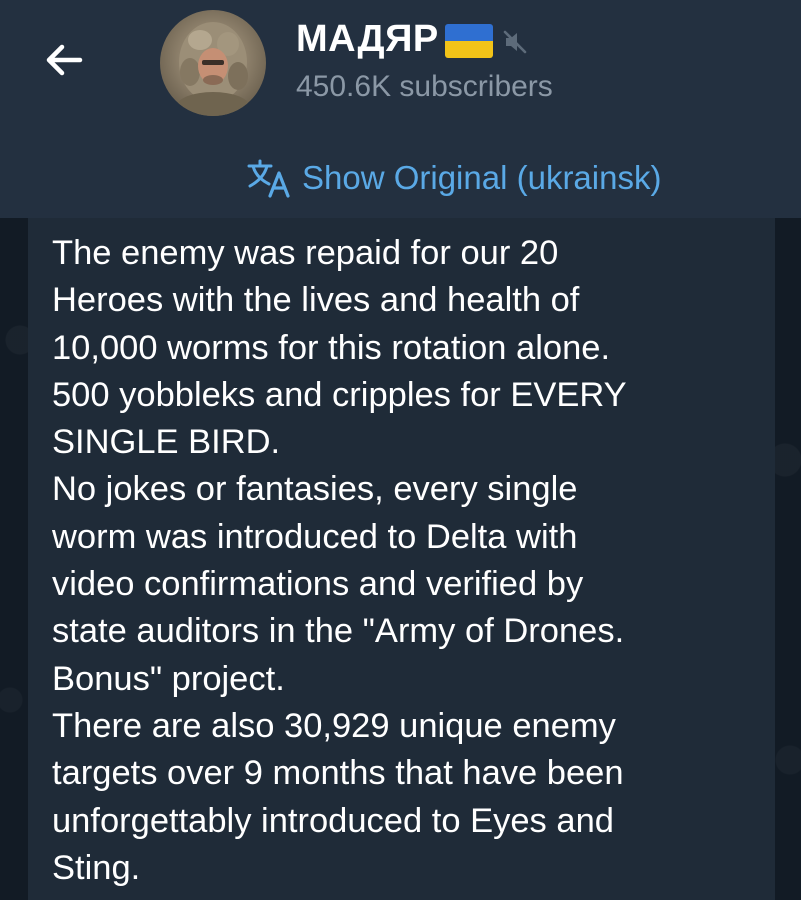 The image size is (801, 900). What do you see at coordinates (268, 178) in the screenshot?
I see `translate-icon` at bounding box center [268, 178].